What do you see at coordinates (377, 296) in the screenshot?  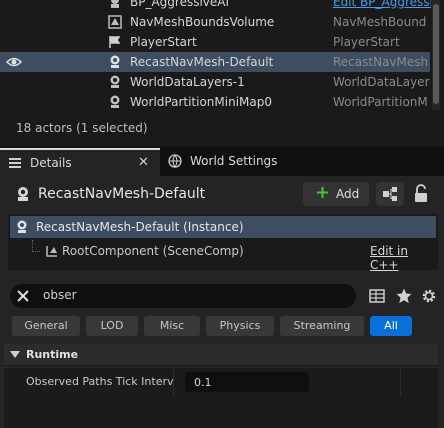 I see `table-view-icon` at bounding box center [377, 296].